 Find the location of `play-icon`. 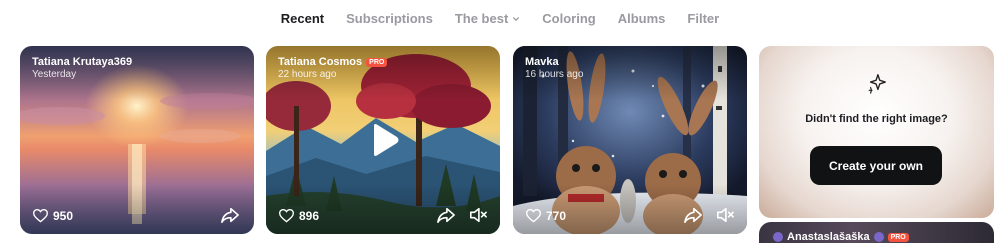

play-icon is located at coordinates (383, 140).